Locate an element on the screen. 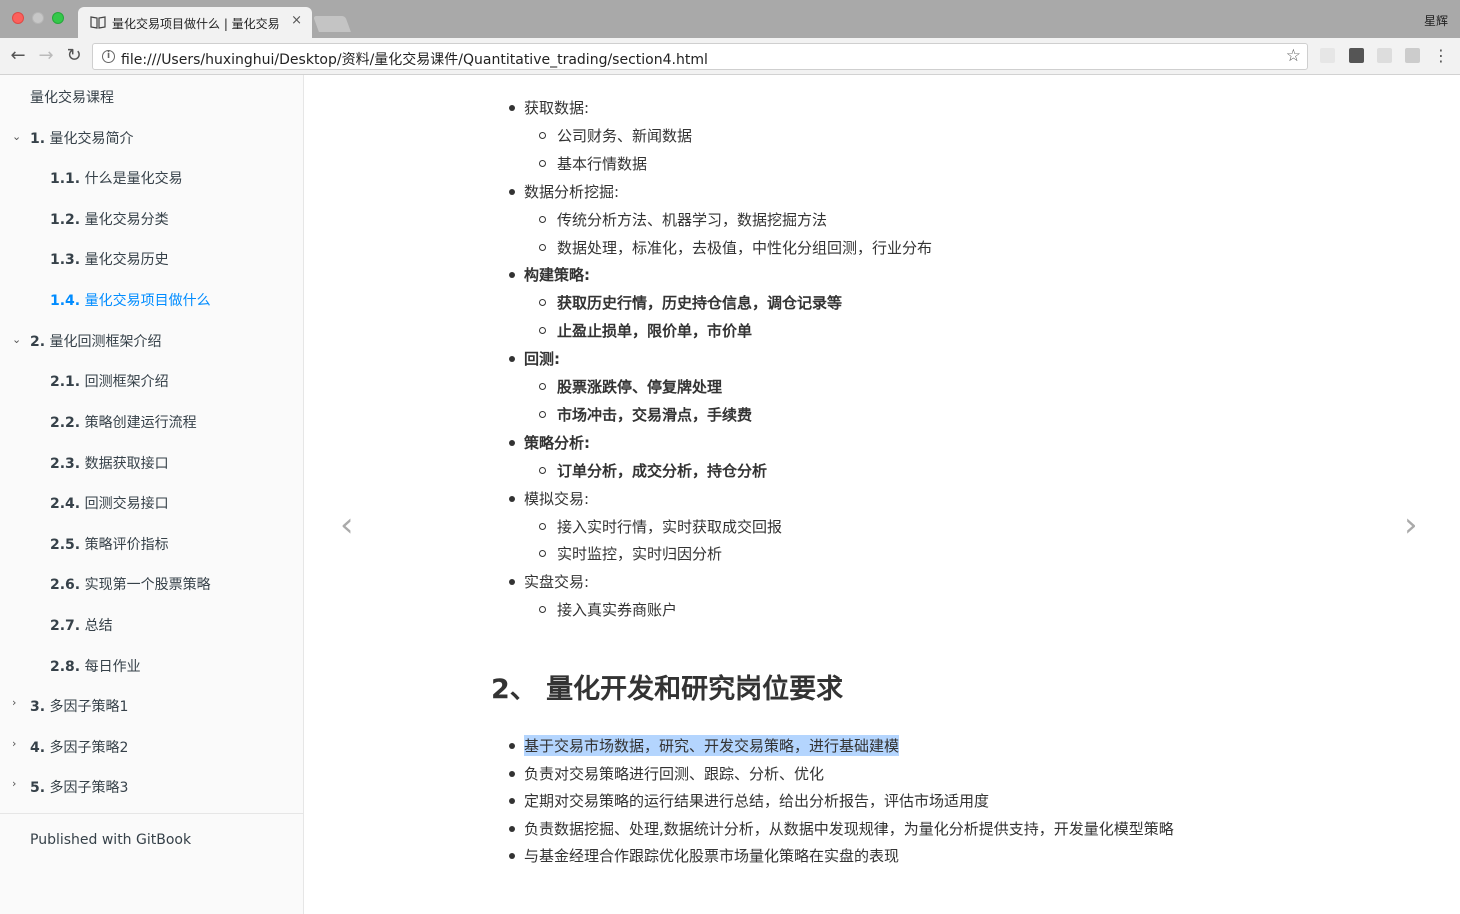 The width and height of the screenshot is (1460, 914). forward-button: → is located at coordinates (46, 56).